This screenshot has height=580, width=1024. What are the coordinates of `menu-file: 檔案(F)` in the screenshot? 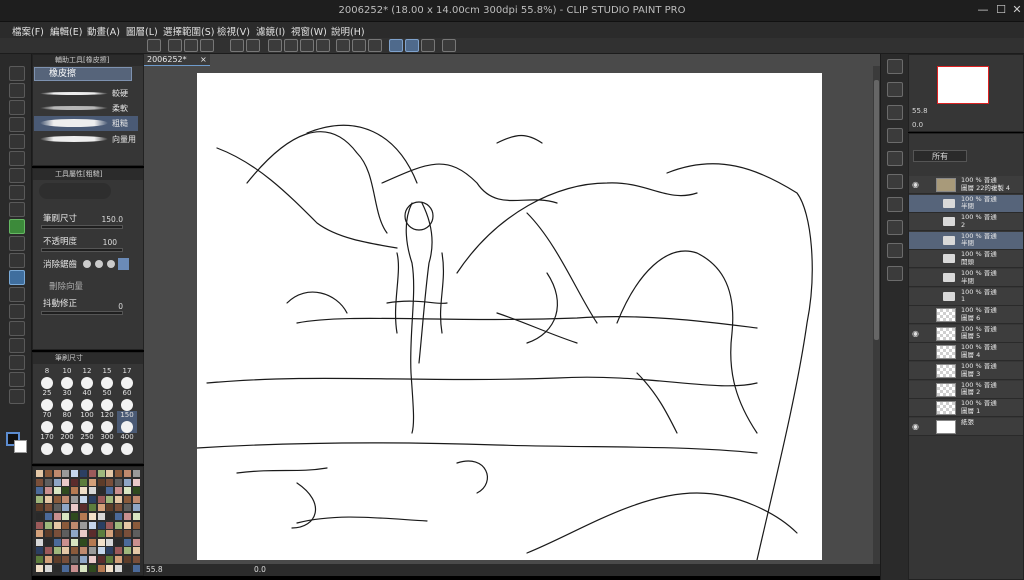 It's located at (28, 31).